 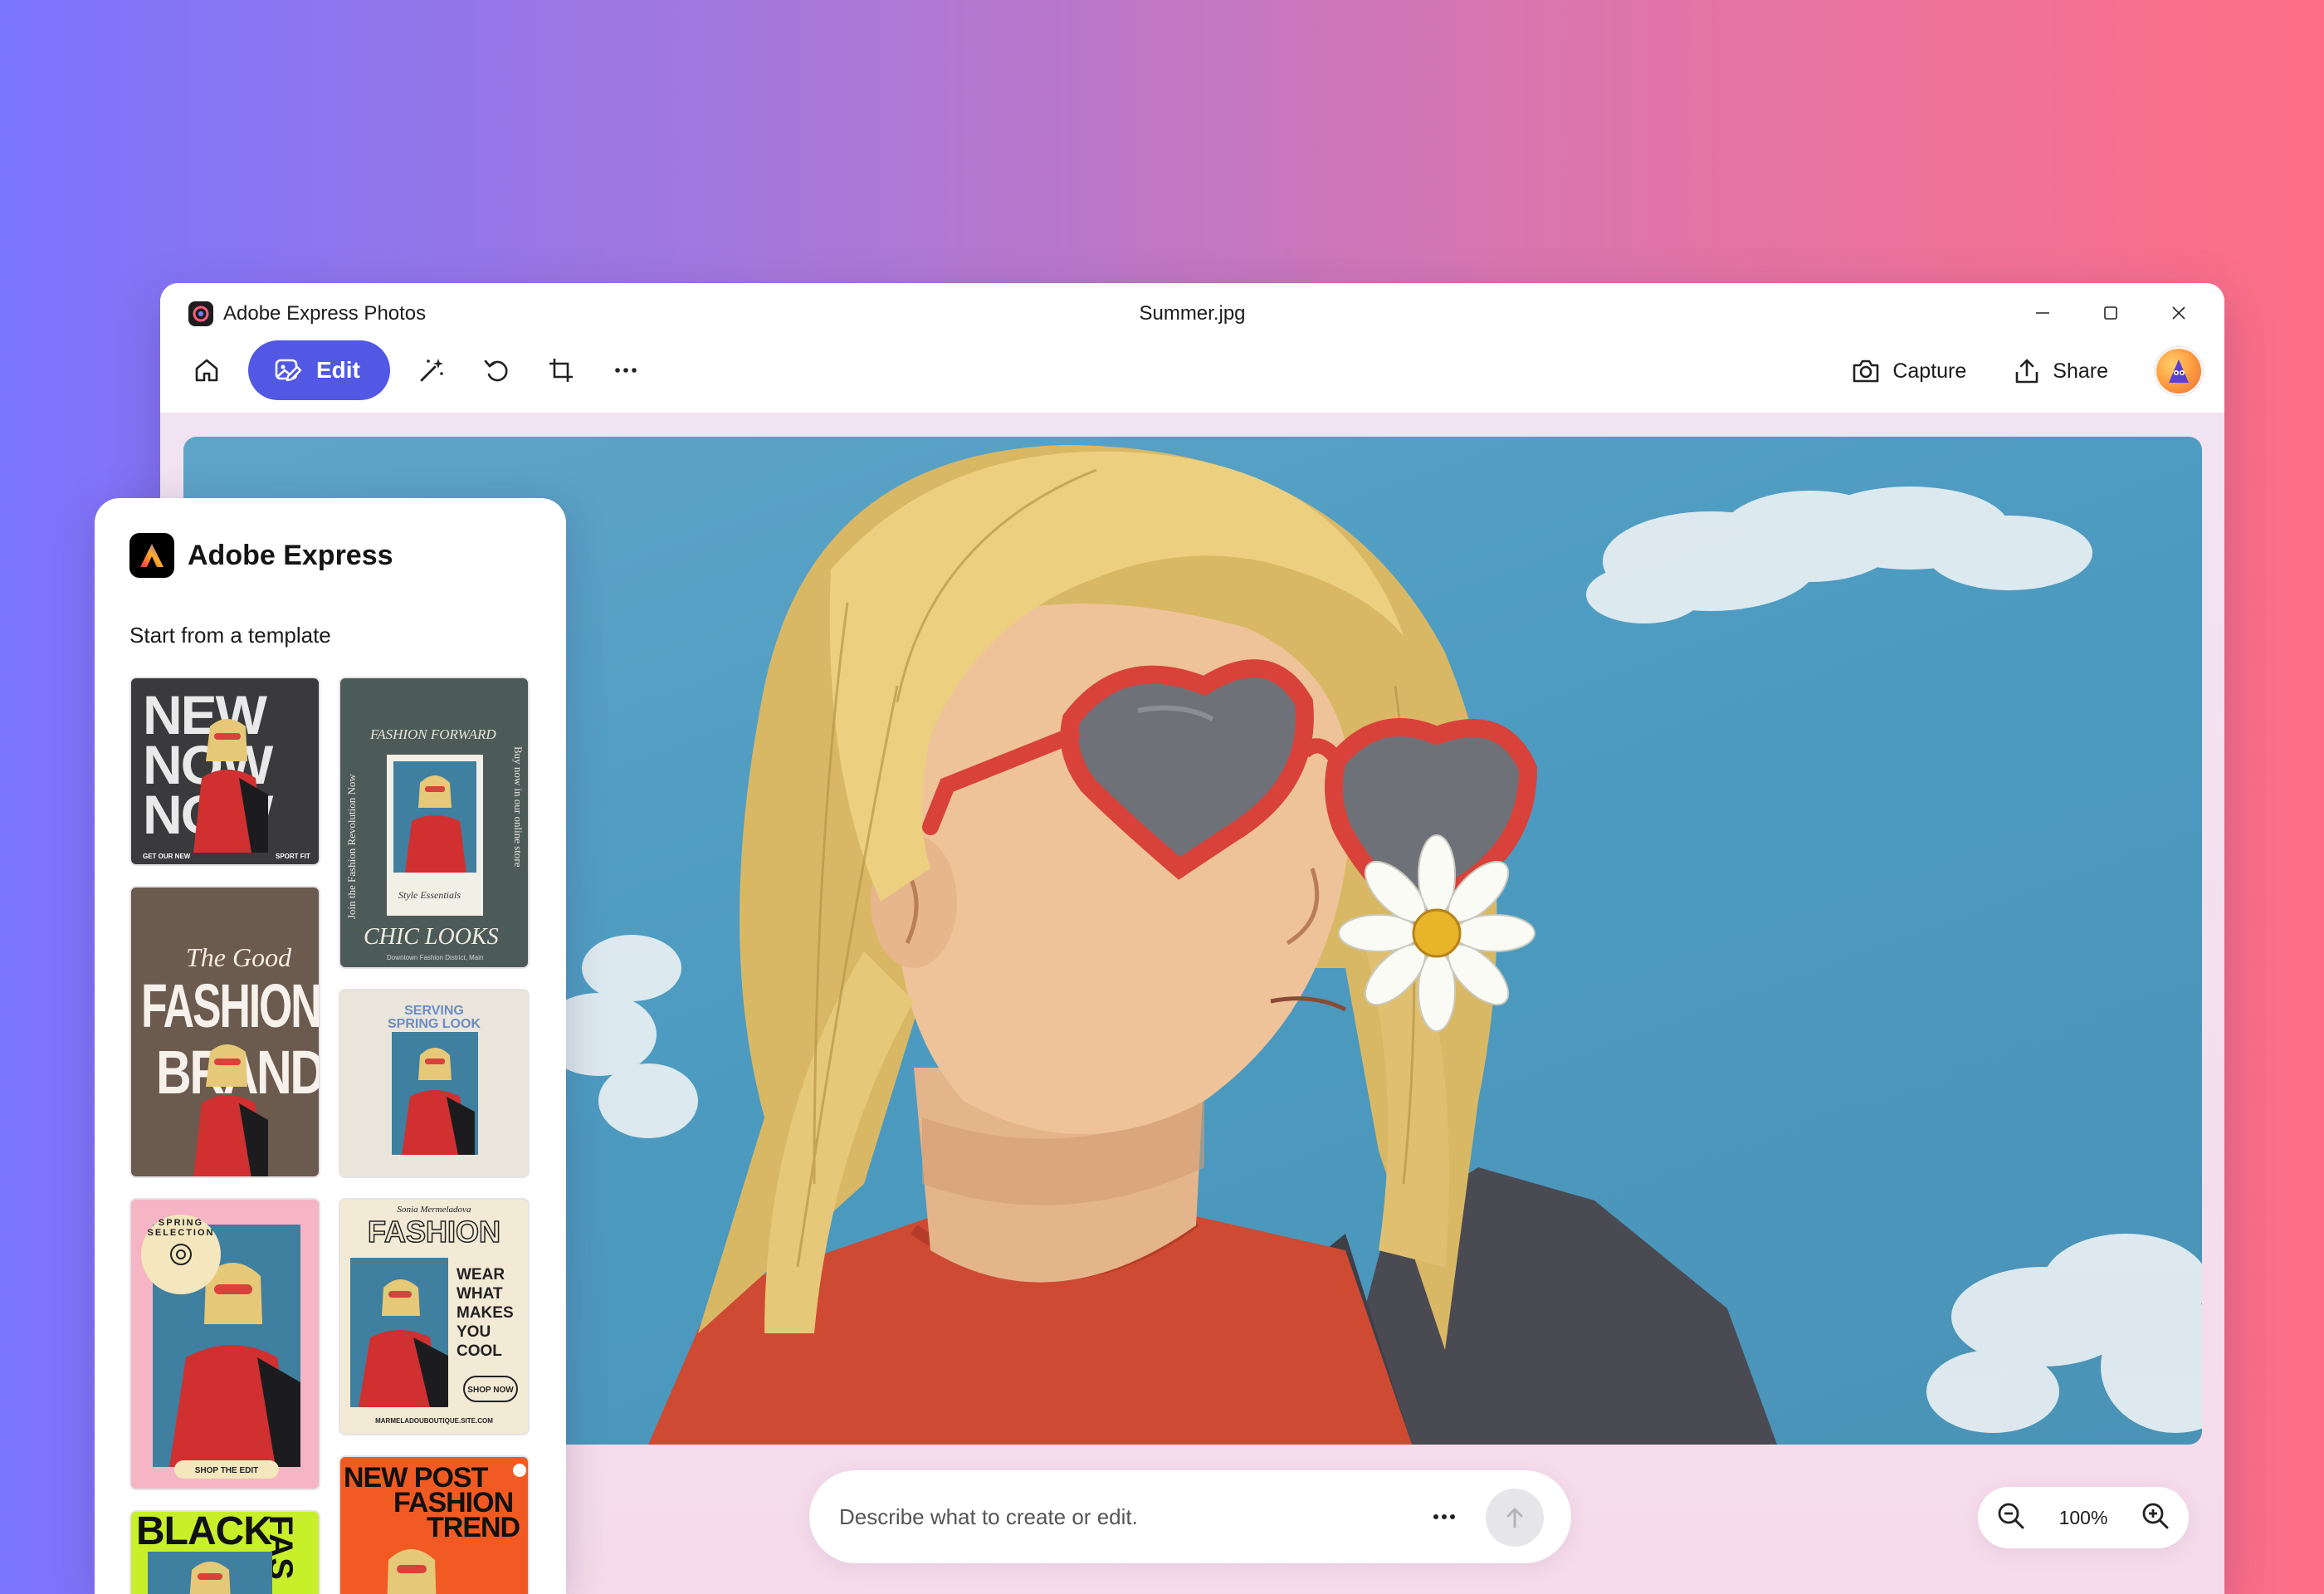 I want to click on avatar-character-icon, so click(x=2179, y=371).